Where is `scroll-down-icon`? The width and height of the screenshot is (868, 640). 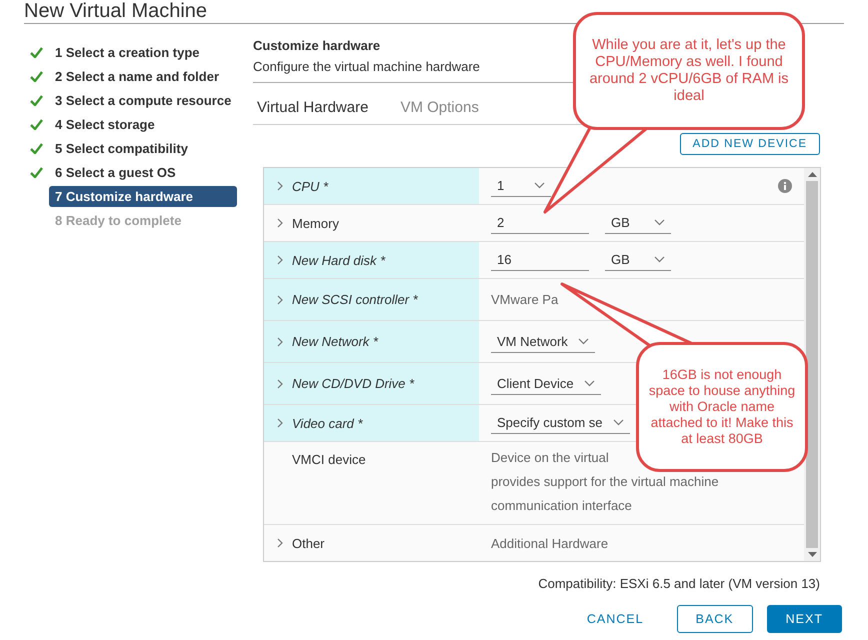 scroll-down-icon is located at coordinates (812, 554).